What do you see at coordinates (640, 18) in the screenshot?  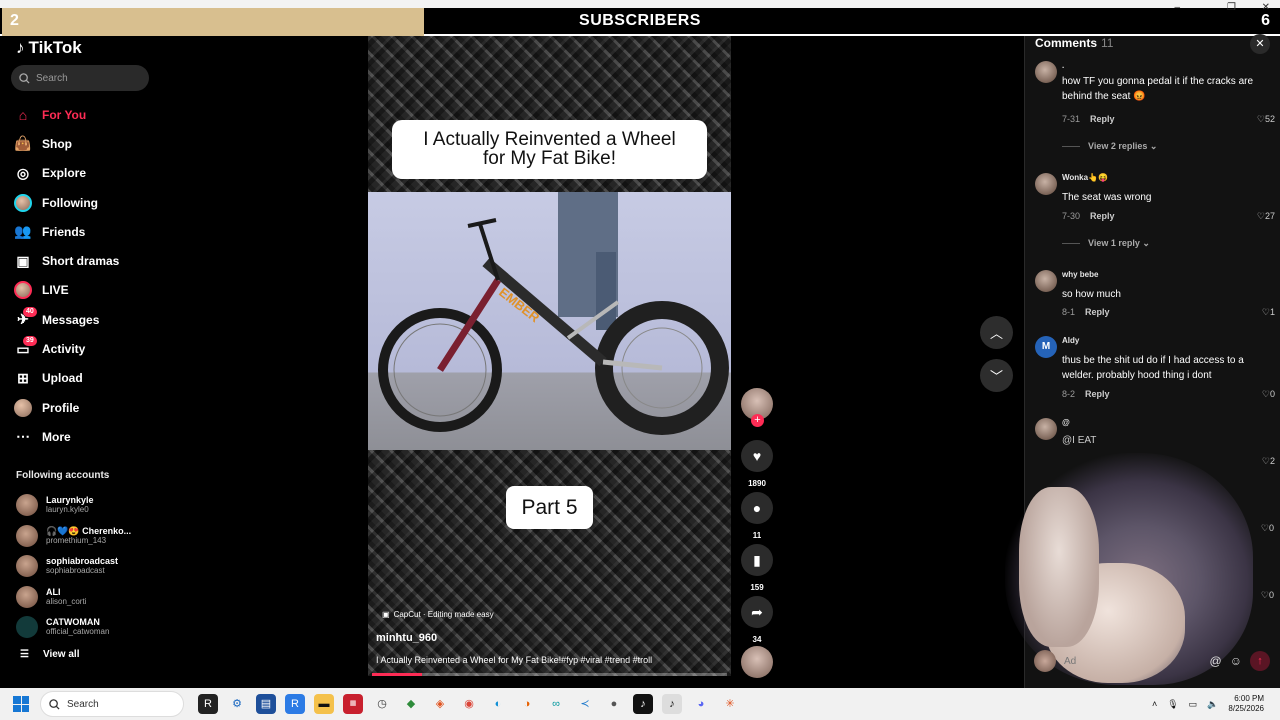 I see `subscriber-overlay-bar: – ❐ ✕ 2 SUBSCRIBERS 6` at bounding box center [640, 18].